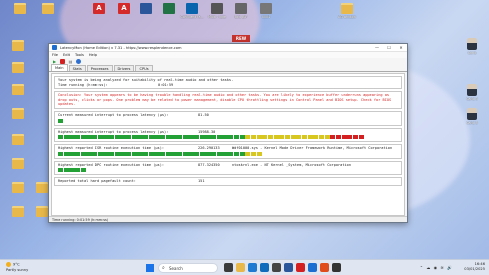 This screenshot has width=489, height=275. What do you see at coordinates (79, 55) in the screenshot?
I see `menu-tools: Tools` at bounding box center [79, 55].